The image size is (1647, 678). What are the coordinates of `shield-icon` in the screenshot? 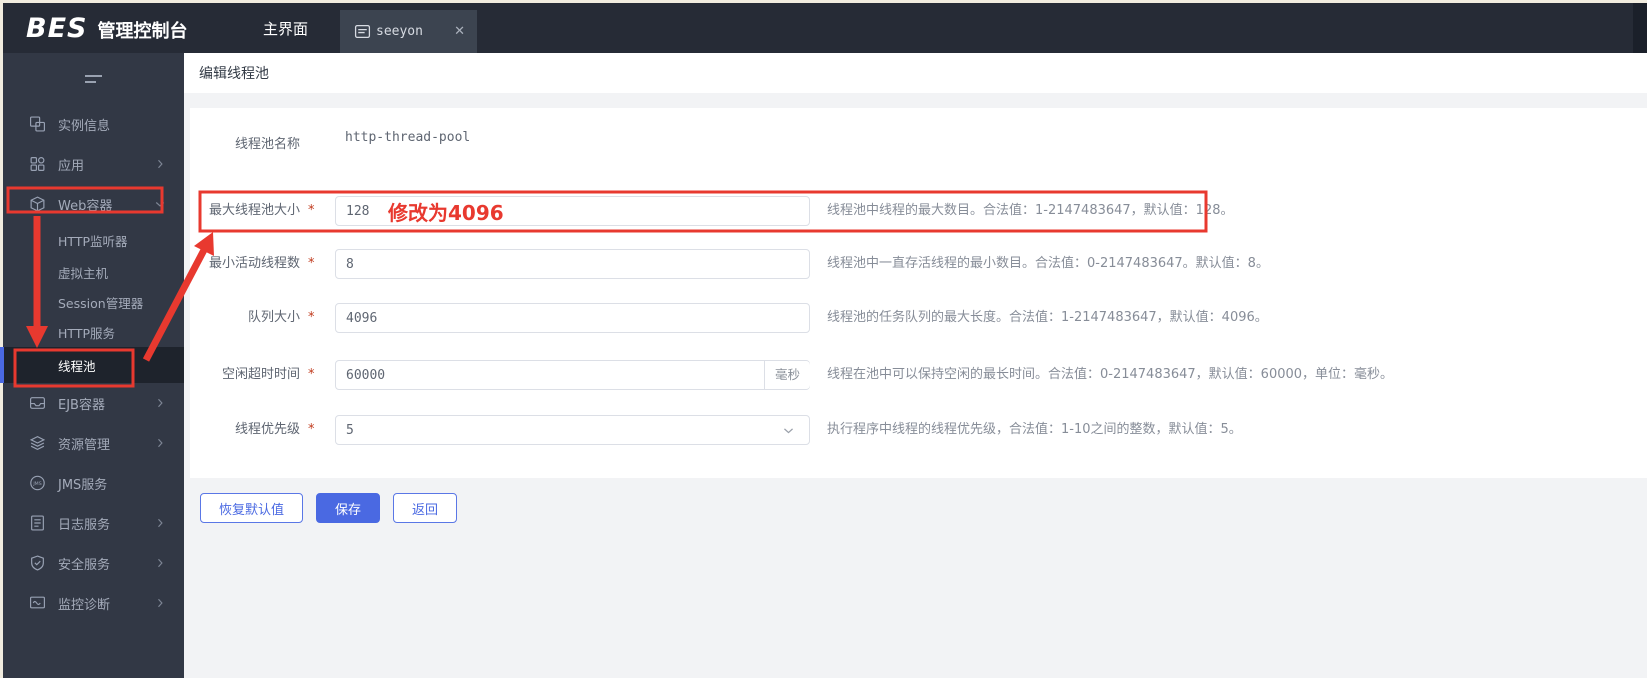 It's located at (37, 563).